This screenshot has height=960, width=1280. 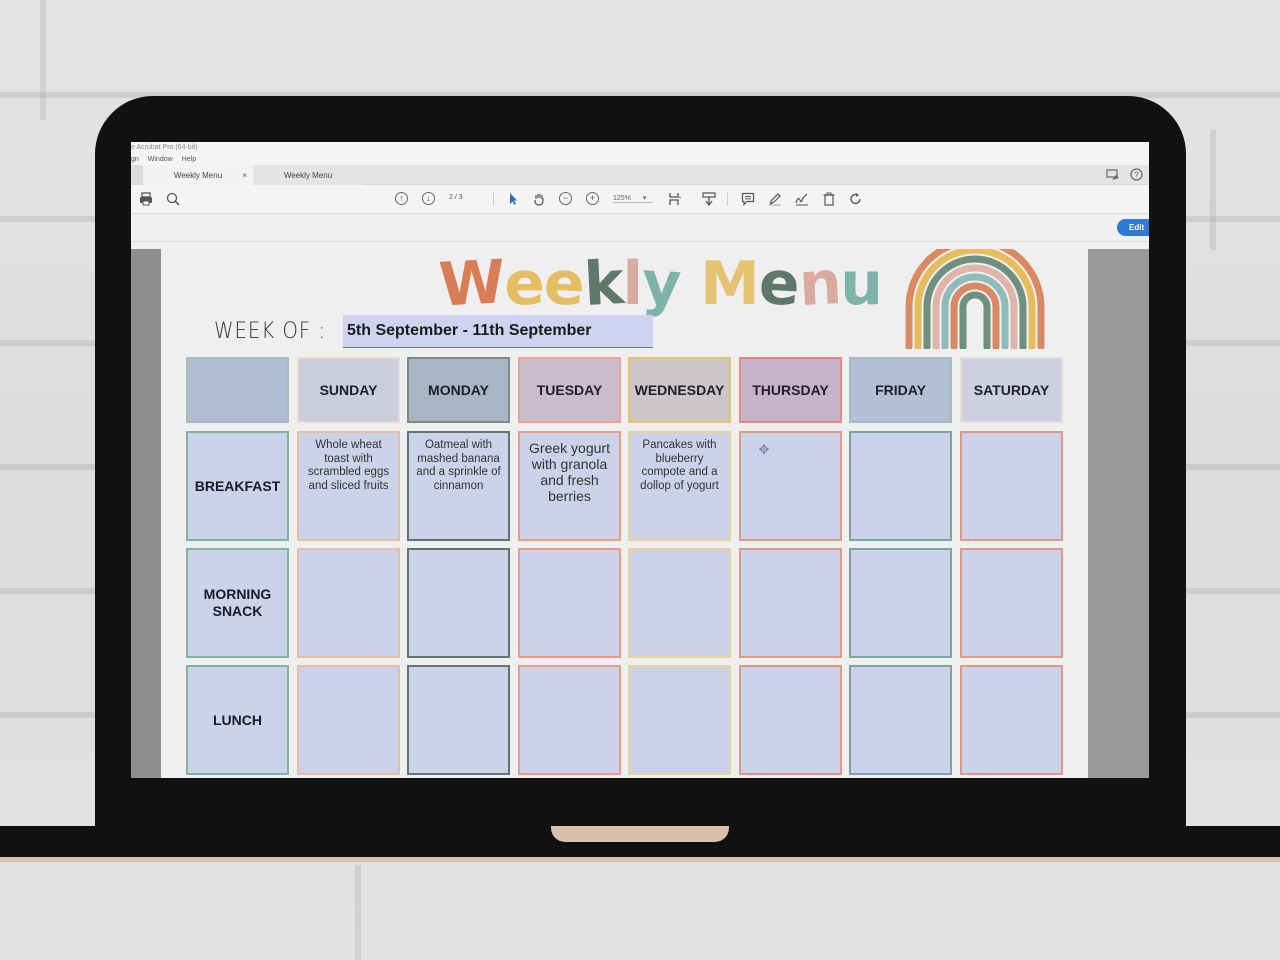 I want to click on edit-button: Edit, so click(x=1133, y=227).